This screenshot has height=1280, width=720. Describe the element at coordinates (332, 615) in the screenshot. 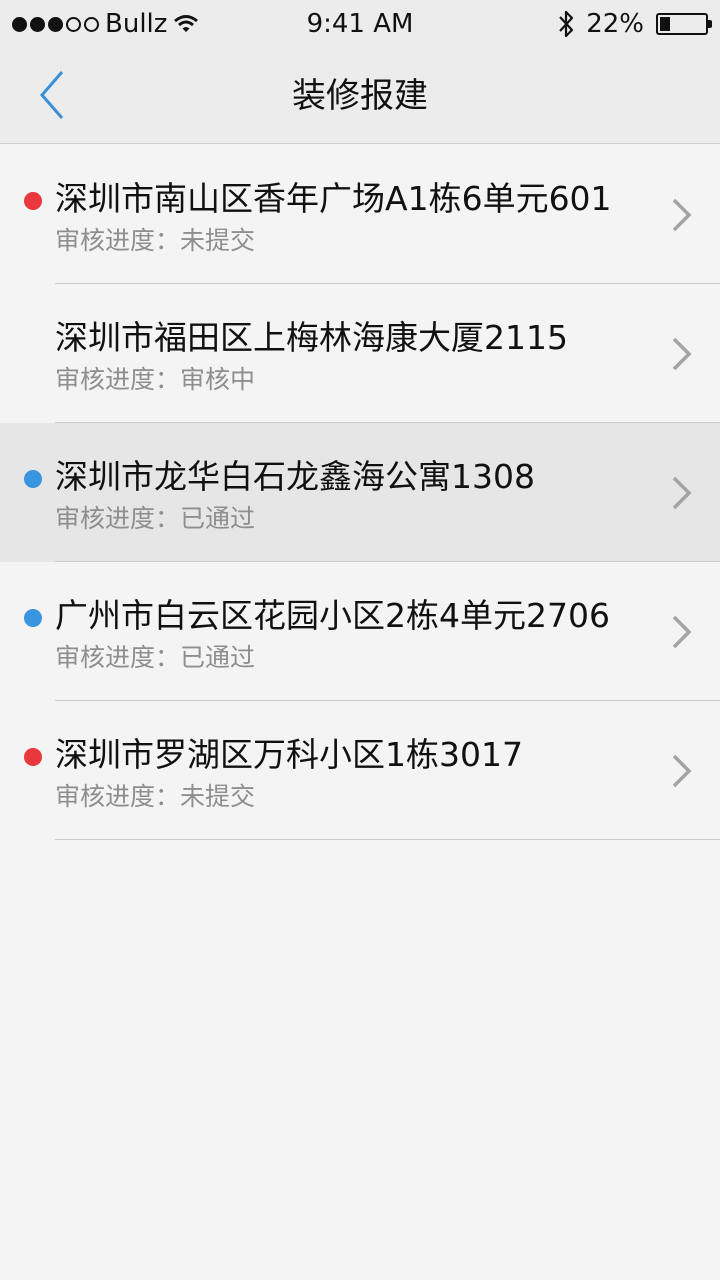

I see `item-address: 广州市白云区花园小区2栋4单元2706` at that location.